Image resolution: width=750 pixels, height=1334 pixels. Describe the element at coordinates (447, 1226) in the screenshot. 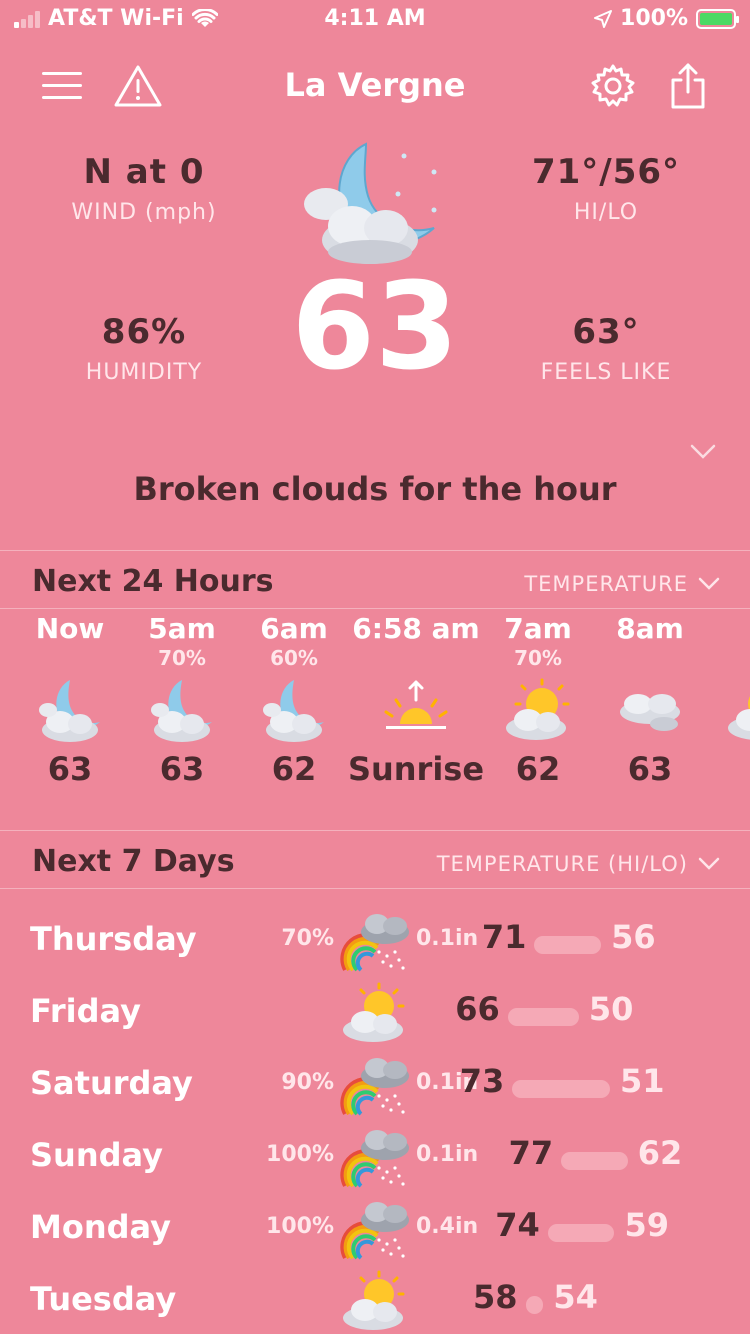

I see `day-precip-amount: 0.4in` at that location.